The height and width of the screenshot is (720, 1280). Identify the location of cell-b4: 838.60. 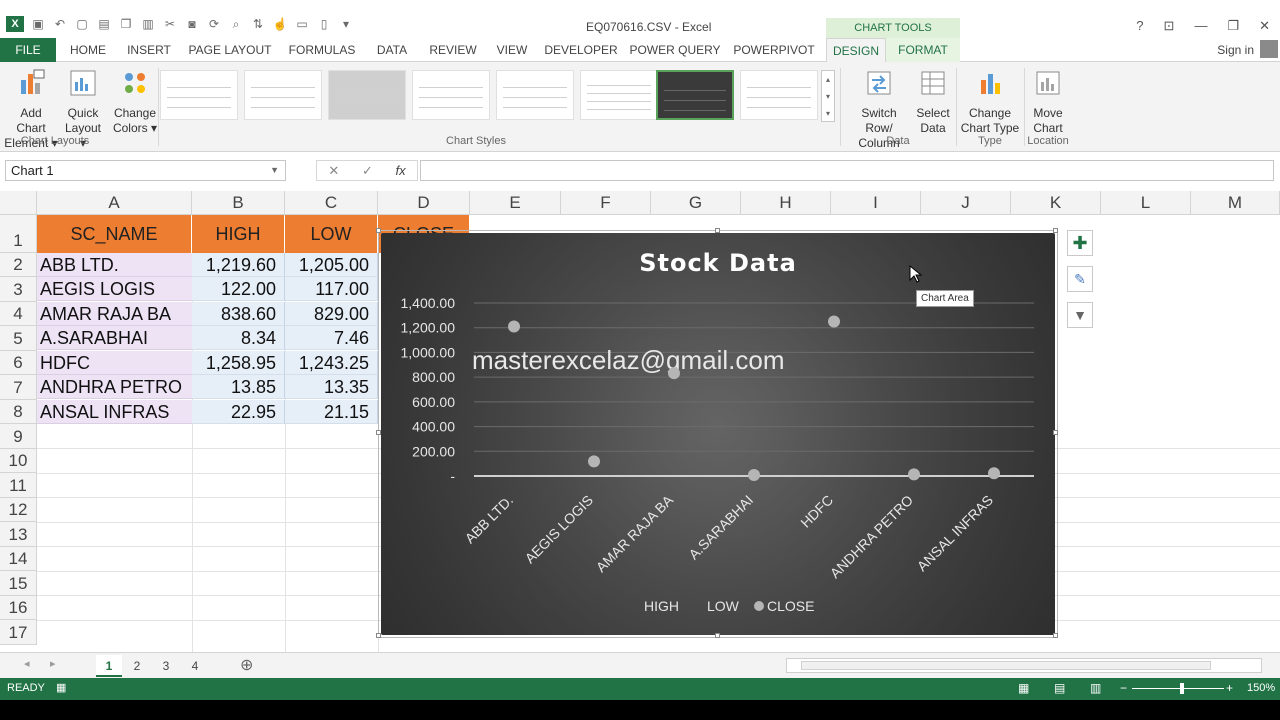
(238, 314).